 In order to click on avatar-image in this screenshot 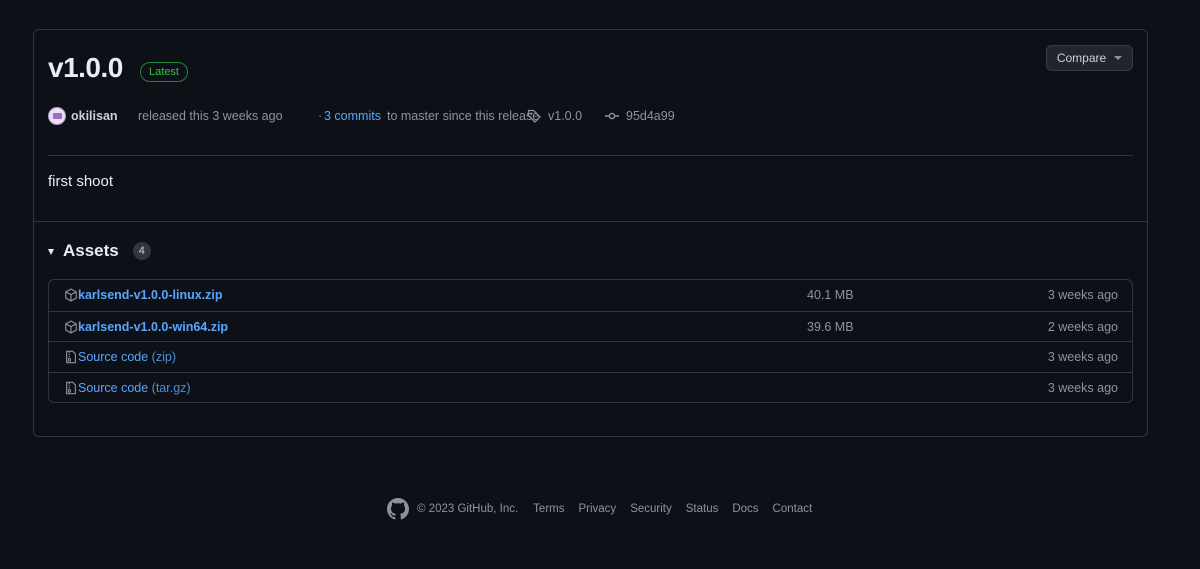, I will do `click(57, 116)`.